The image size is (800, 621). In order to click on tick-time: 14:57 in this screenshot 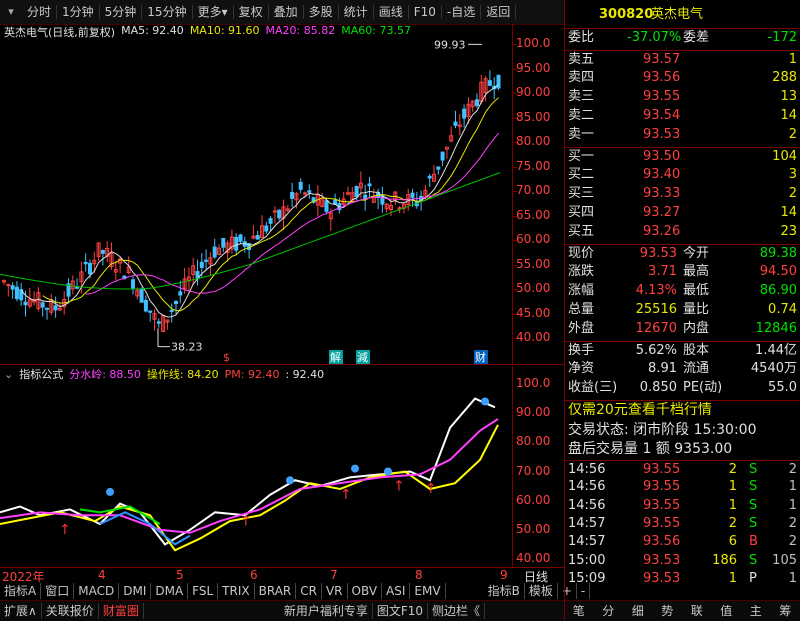, I will do `click(587, 542)`.